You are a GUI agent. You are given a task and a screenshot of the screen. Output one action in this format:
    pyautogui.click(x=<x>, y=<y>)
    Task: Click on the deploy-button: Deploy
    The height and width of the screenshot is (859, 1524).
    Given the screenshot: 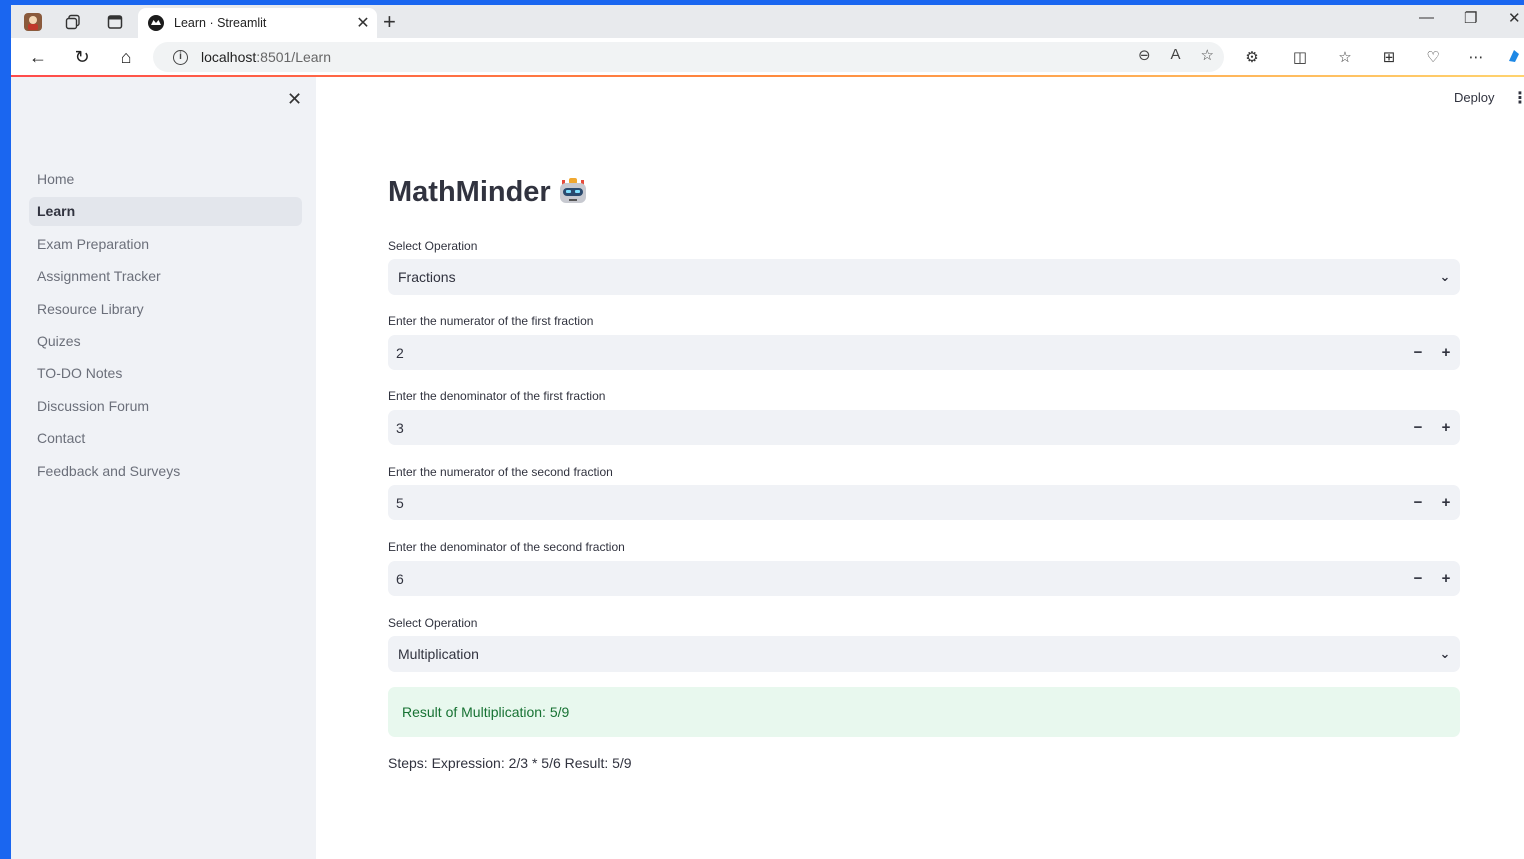 What is the action you would take?
    pyautogui.click(x=1474, y=97)
    